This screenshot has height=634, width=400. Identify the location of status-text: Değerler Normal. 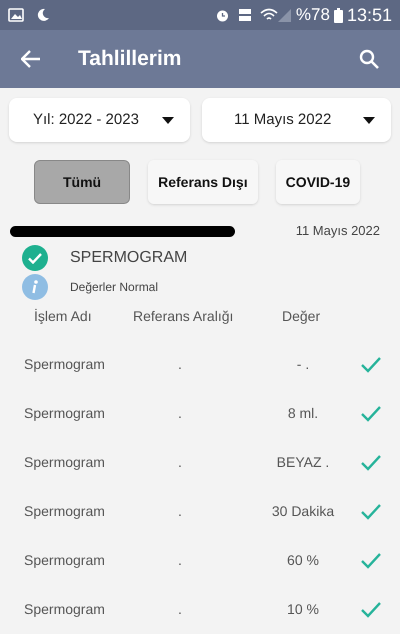
(114, 287).